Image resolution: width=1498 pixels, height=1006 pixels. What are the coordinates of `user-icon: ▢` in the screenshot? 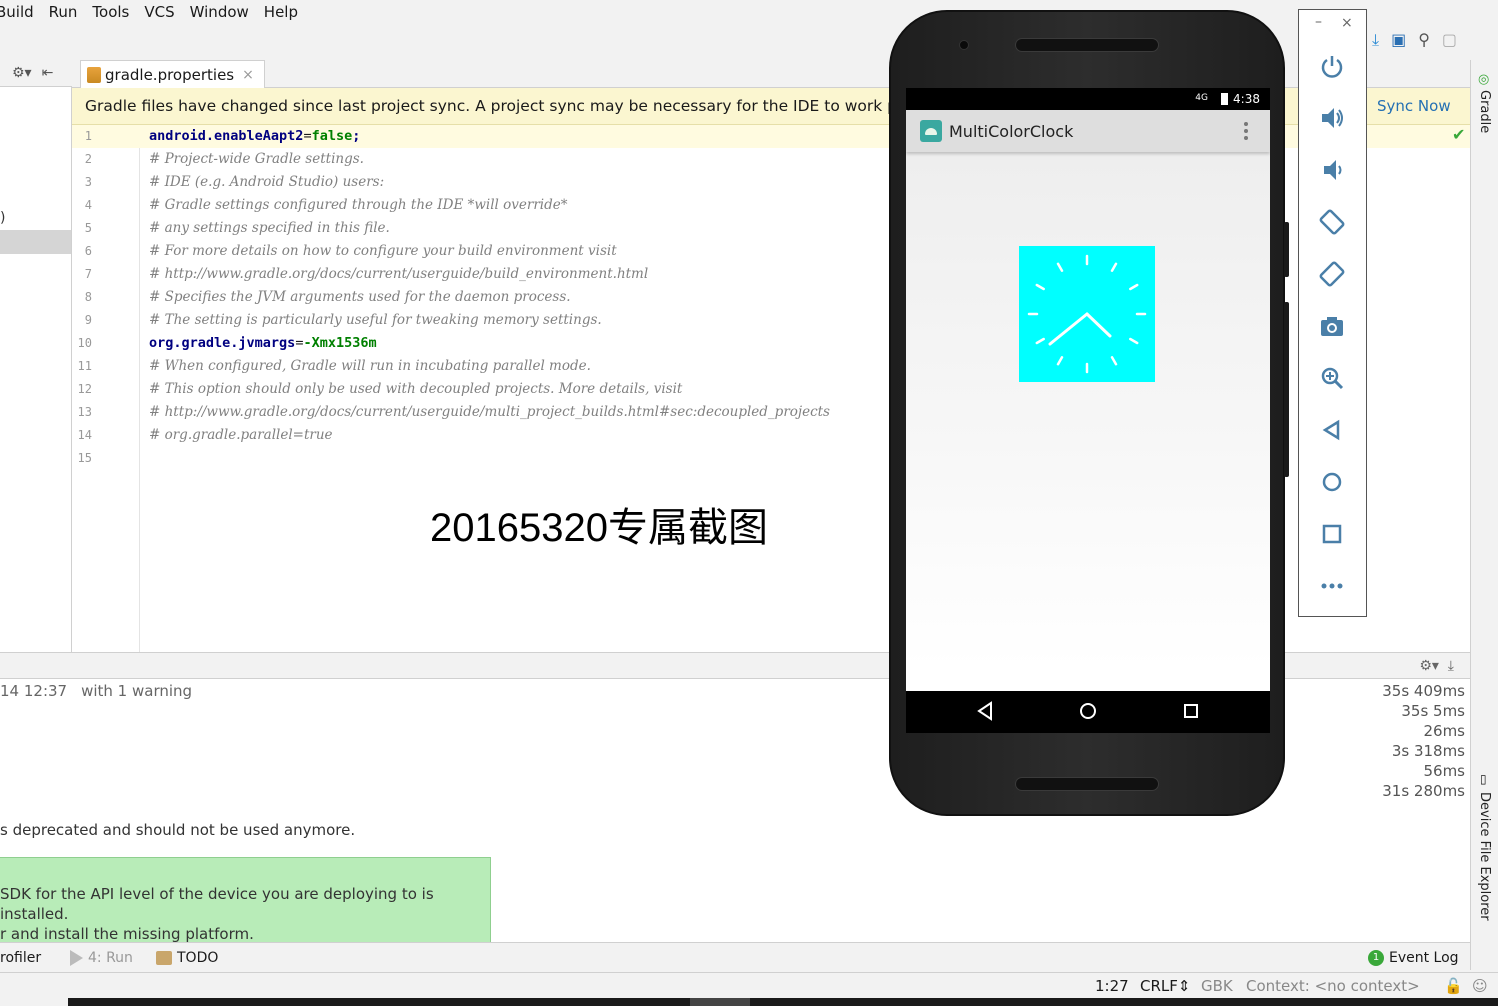 It's located at (1449, 40).